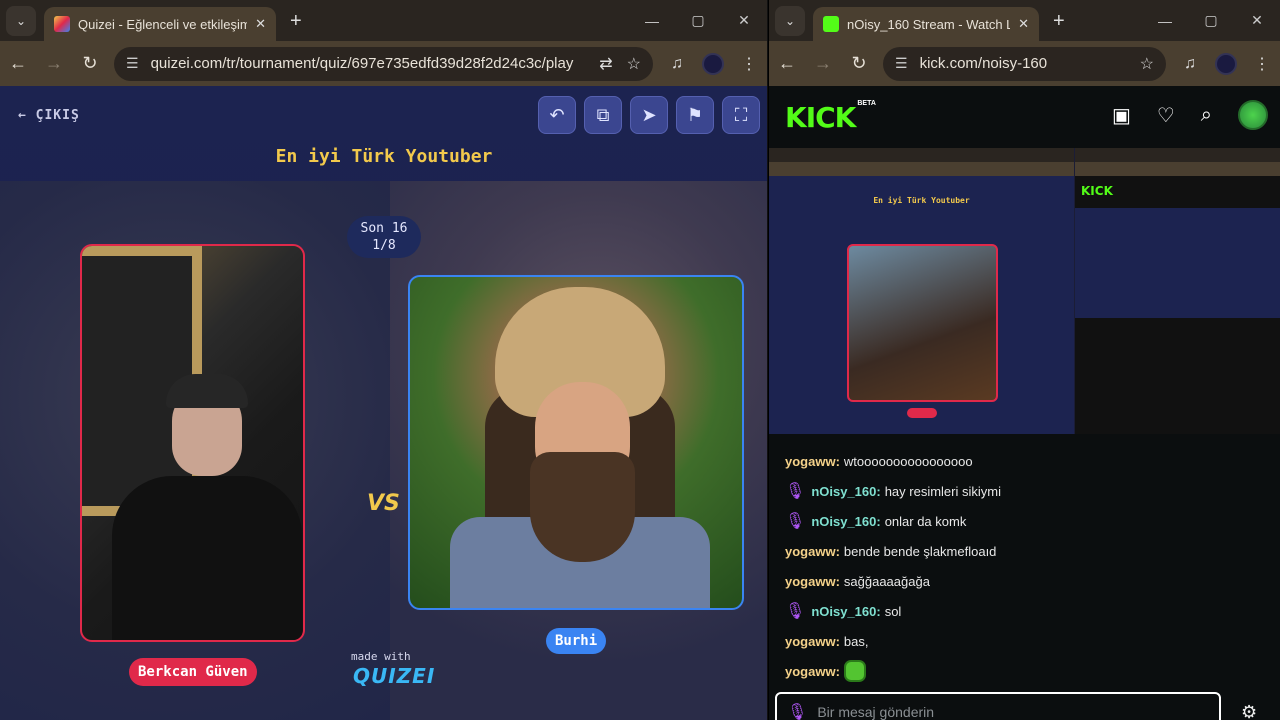  I want to click on left-choice-card, so click(192, 443).